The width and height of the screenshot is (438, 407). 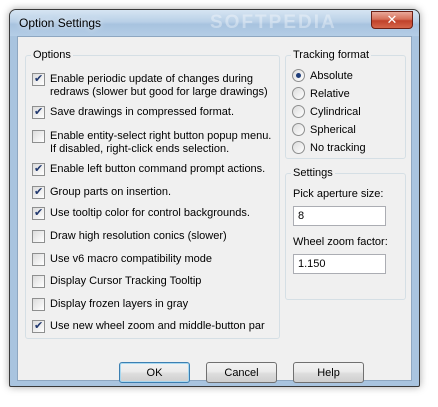 What do you see at coordinates (340, 242) in the screenshot?
I see `wheel-zoom-factor-label: Wheel zoom factor:` at bounding box center [340, 242].